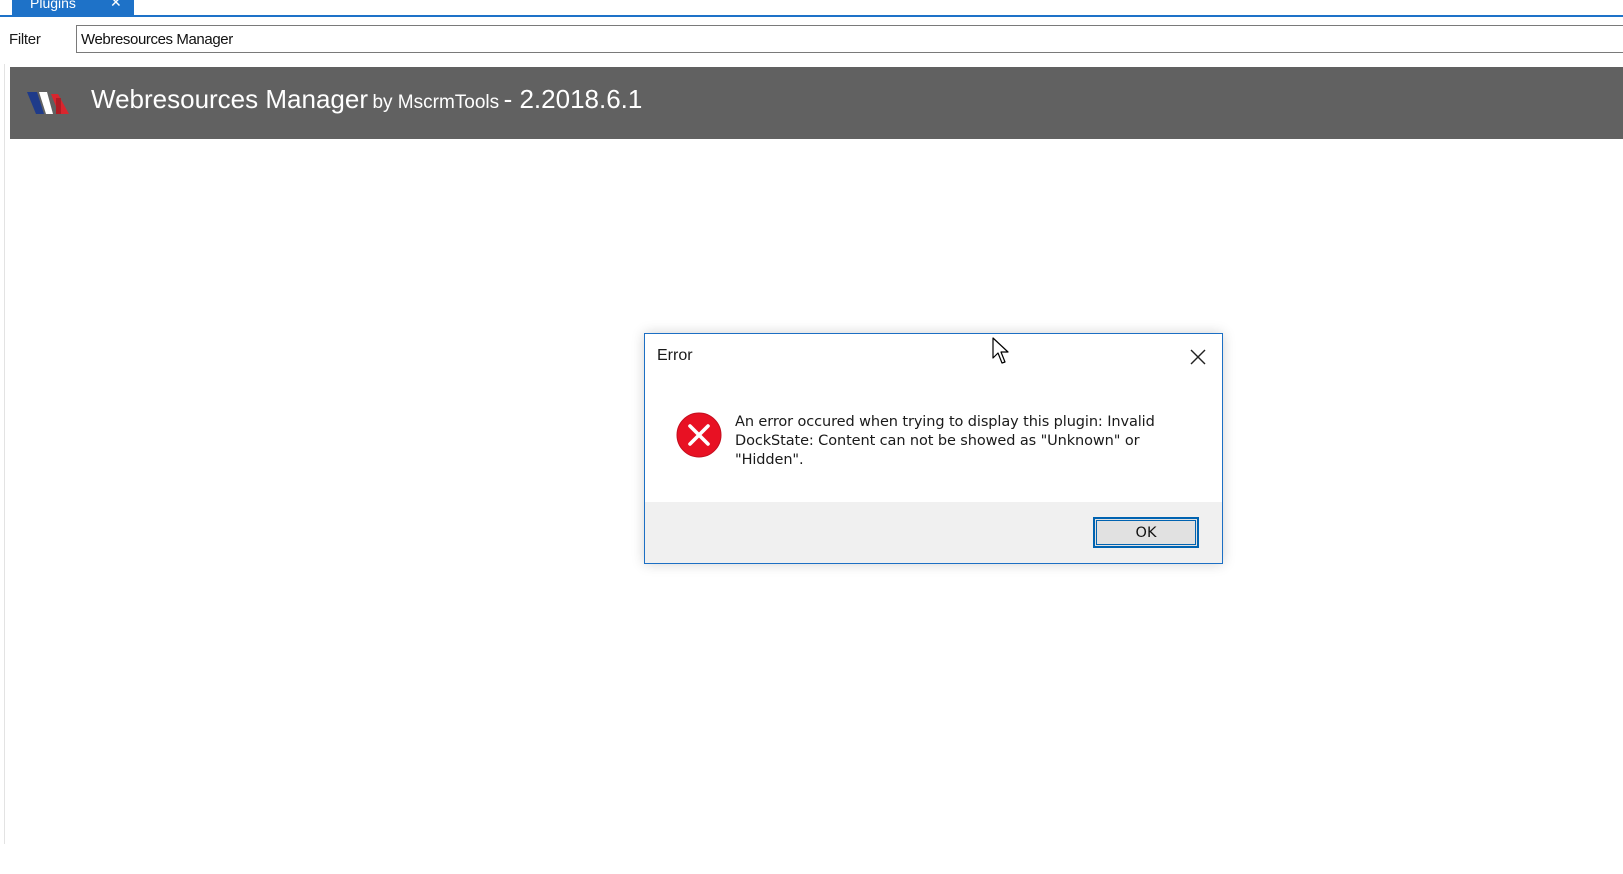 This screenshot has height=874, width=1623. I want to click on close-icon, so click(1198, 357).